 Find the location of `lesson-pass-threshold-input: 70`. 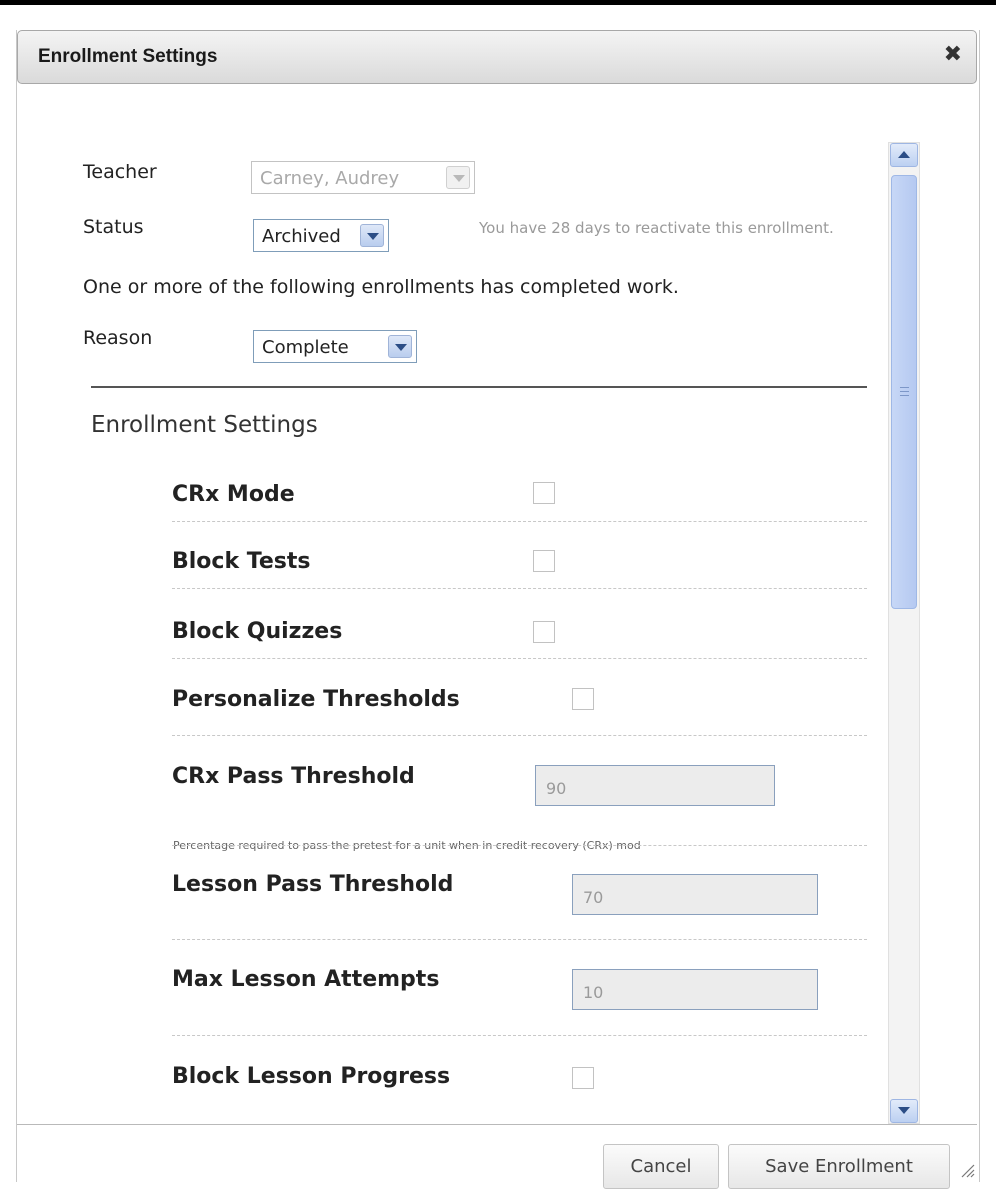

lesson-pass-threshold-input: 70 is located at coordinates (695, 894).